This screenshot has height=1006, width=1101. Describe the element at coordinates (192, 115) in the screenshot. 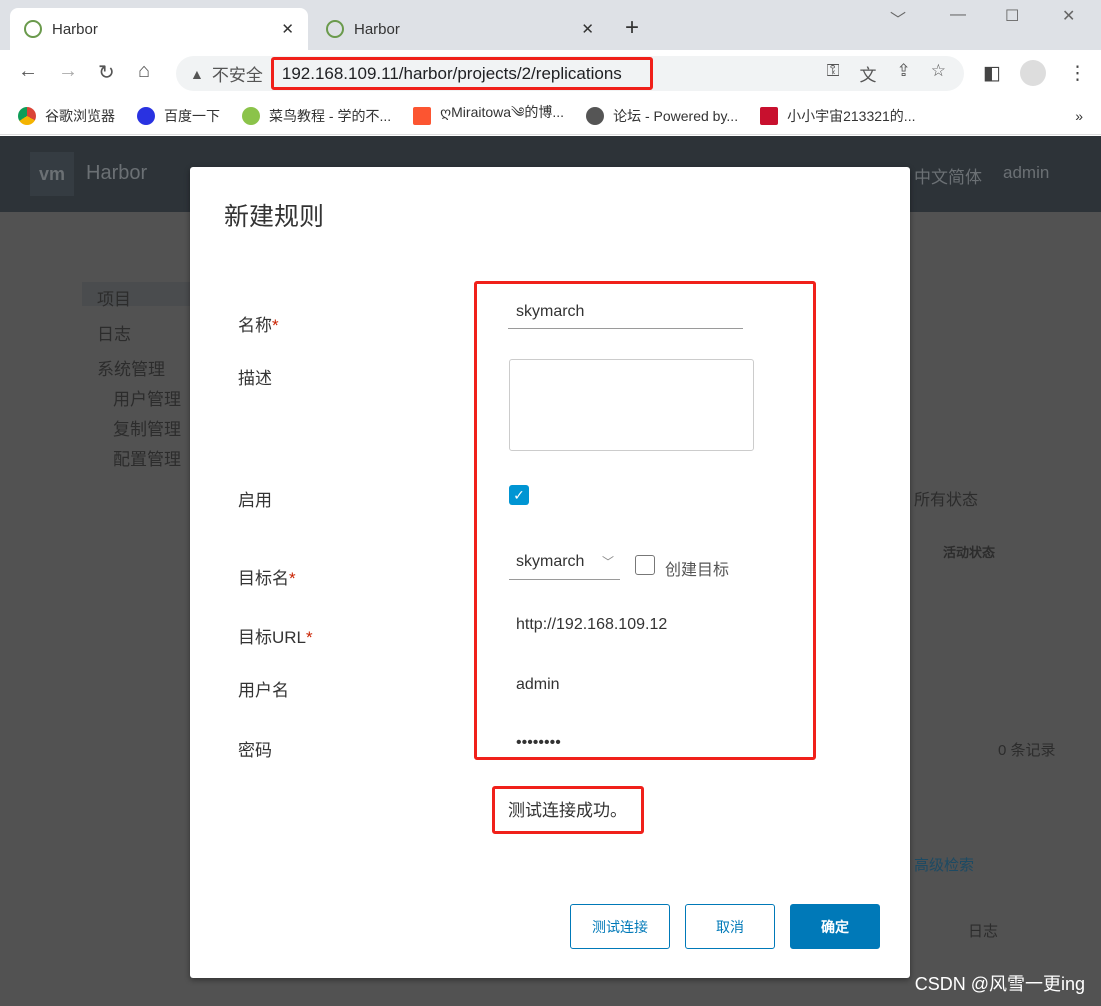

I see `bookmark-label: 百度一下` at that location.